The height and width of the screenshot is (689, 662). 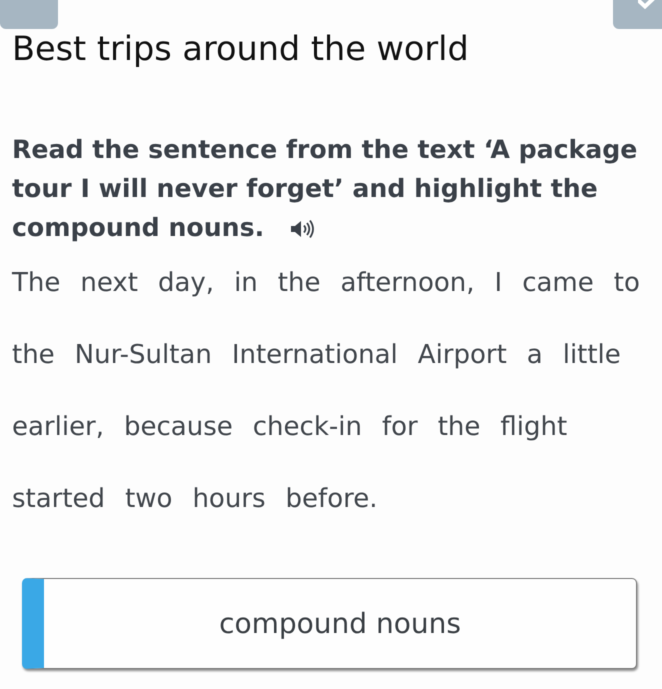 What do you see at coordinates (307, 427) in the screenshot?
I see `word-token: check-in` at bounding box center [307, 427].